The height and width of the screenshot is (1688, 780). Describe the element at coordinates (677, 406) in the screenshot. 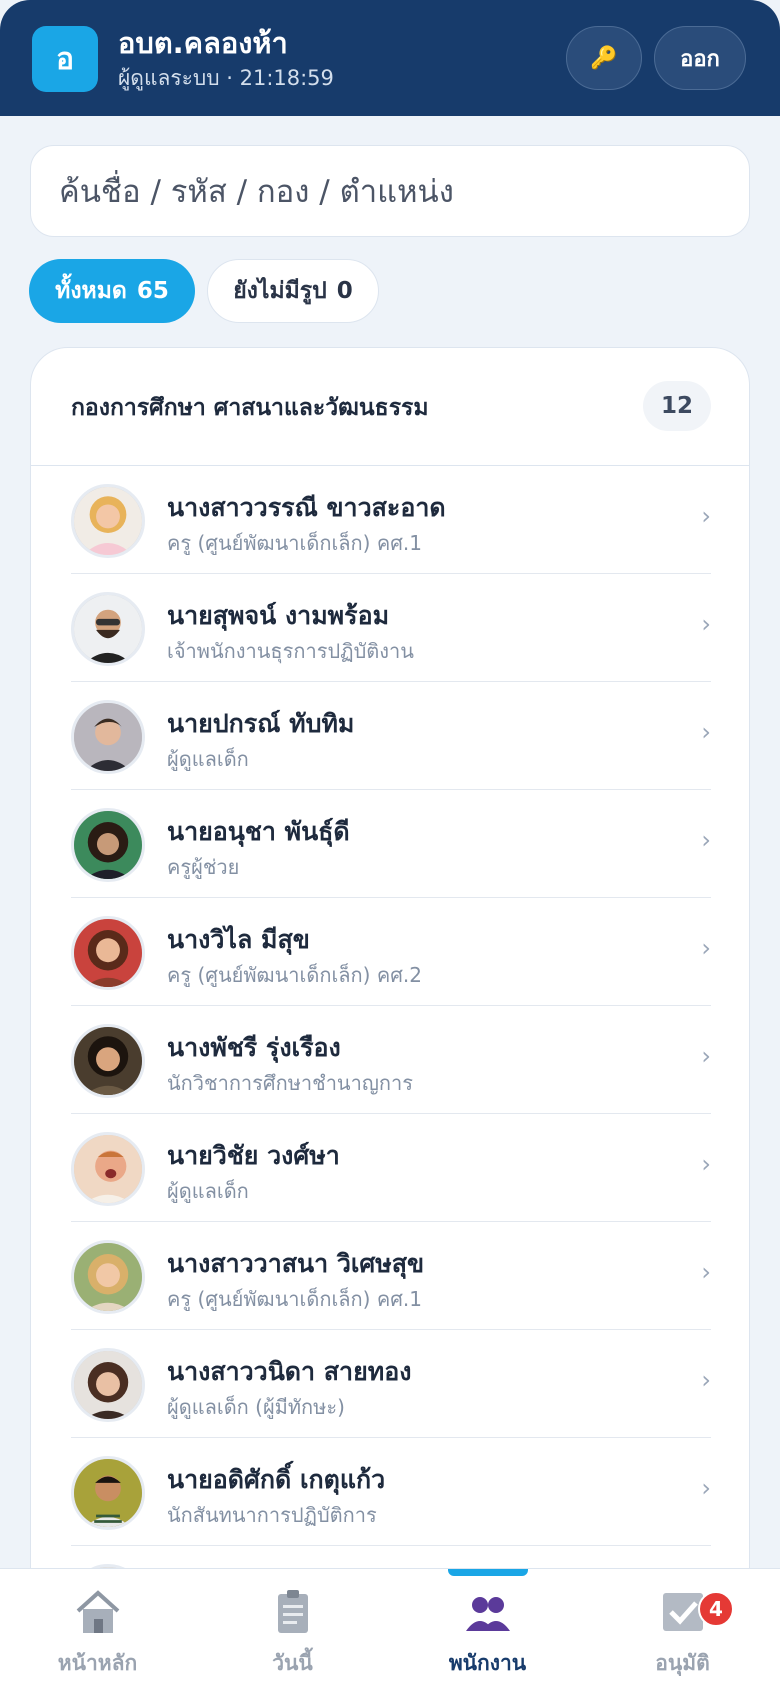

I see `department-count-badge: 12` at that location.